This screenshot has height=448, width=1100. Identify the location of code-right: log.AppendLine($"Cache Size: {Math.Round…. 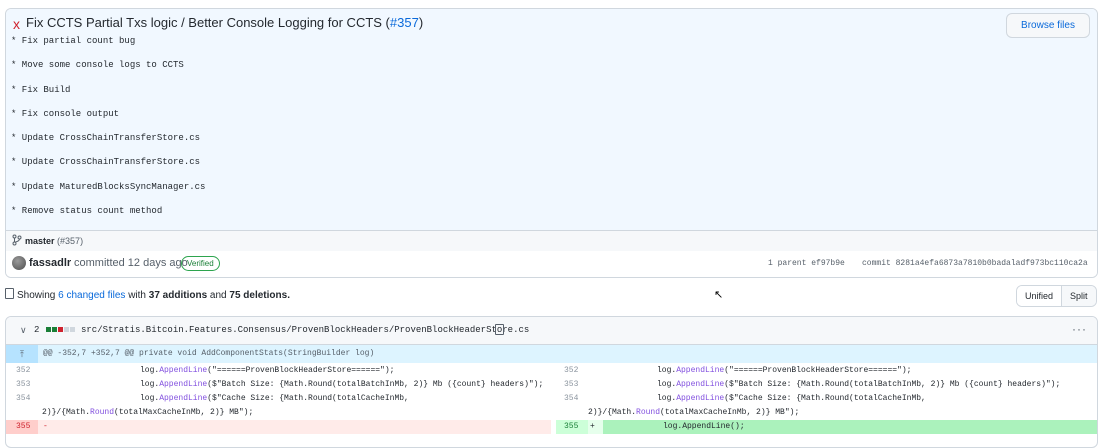
(791, 398).